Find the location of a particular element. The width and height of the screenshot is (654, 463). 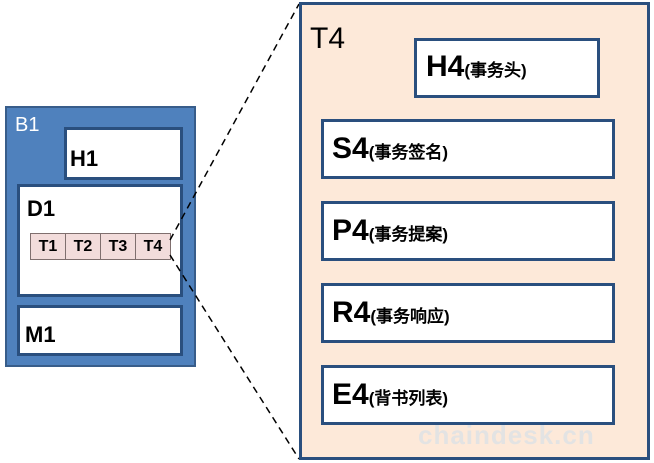

item-h4-code: H4 is located at coordinates (445, 66).